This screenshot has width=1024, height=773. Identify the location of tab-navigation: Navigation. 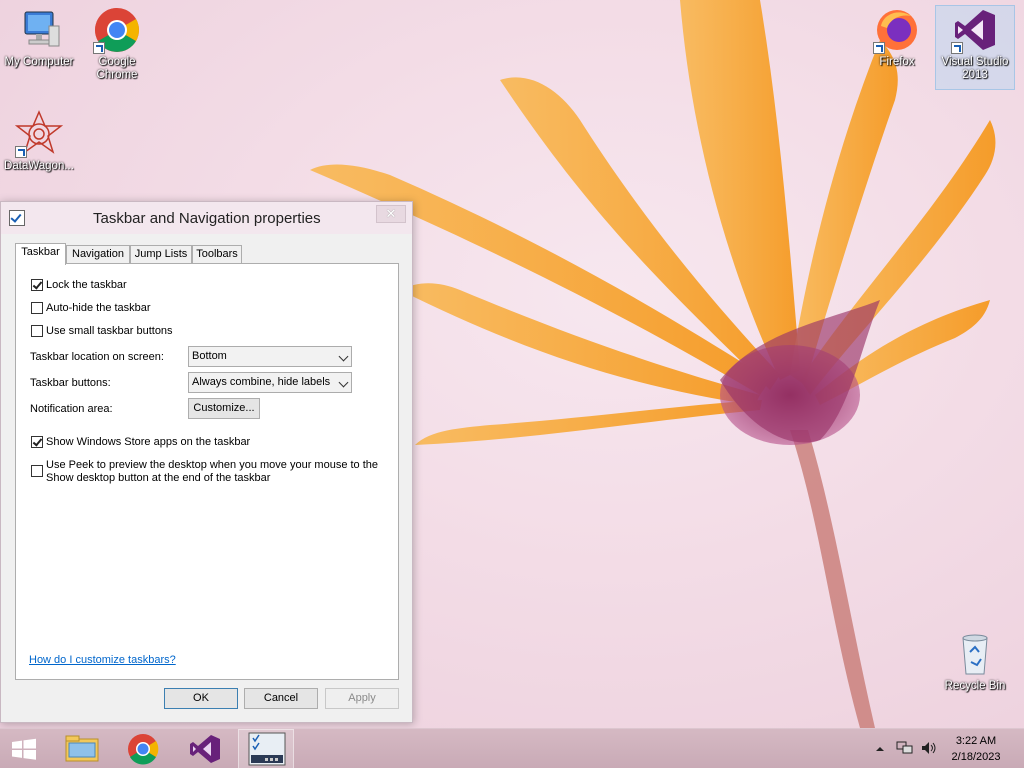
(98, 254).